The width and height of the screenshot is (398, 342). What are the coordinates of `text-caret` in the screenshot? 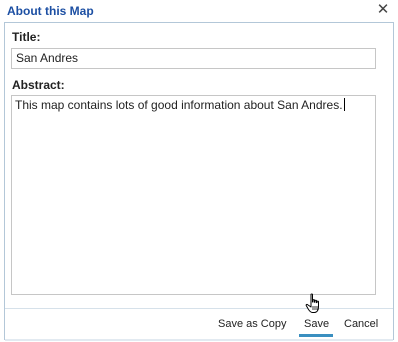 It's located at (344, 104).